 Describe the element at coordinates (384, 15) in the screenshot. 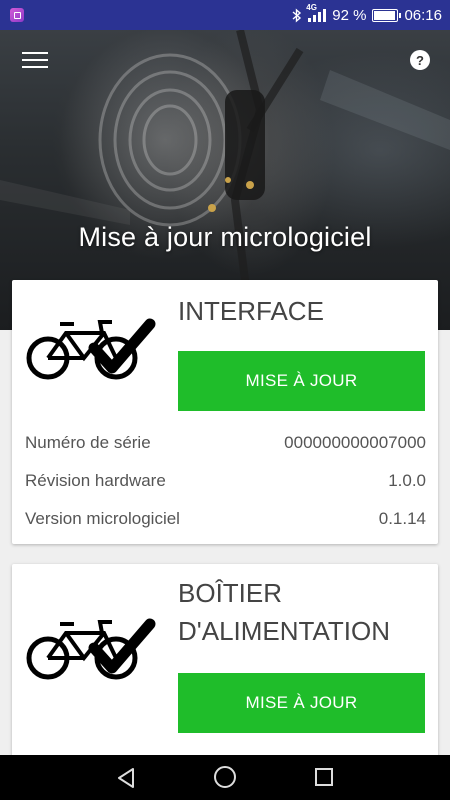

I see `battery-level` at that location.